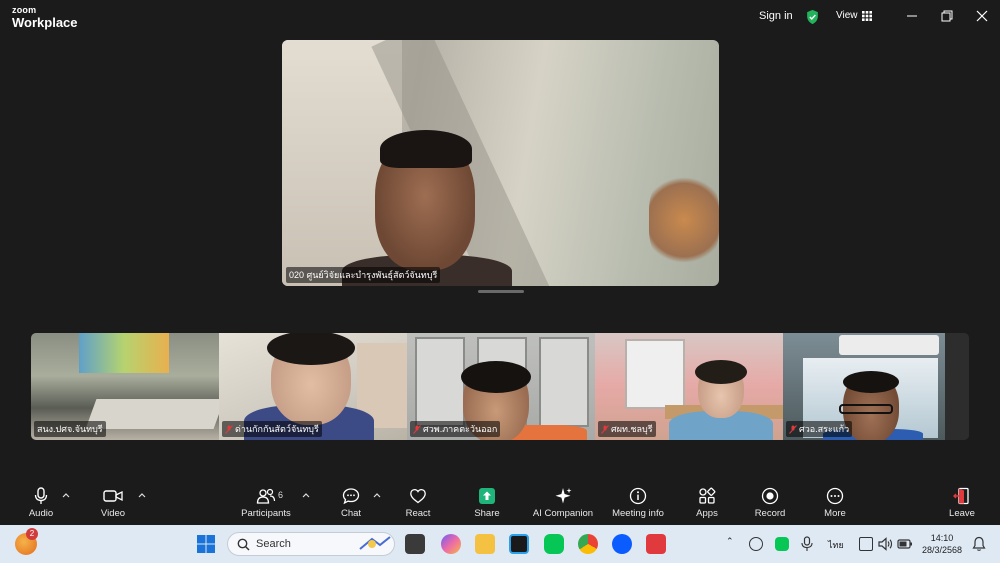  I want to click on view-button: View, so click(854, 15).